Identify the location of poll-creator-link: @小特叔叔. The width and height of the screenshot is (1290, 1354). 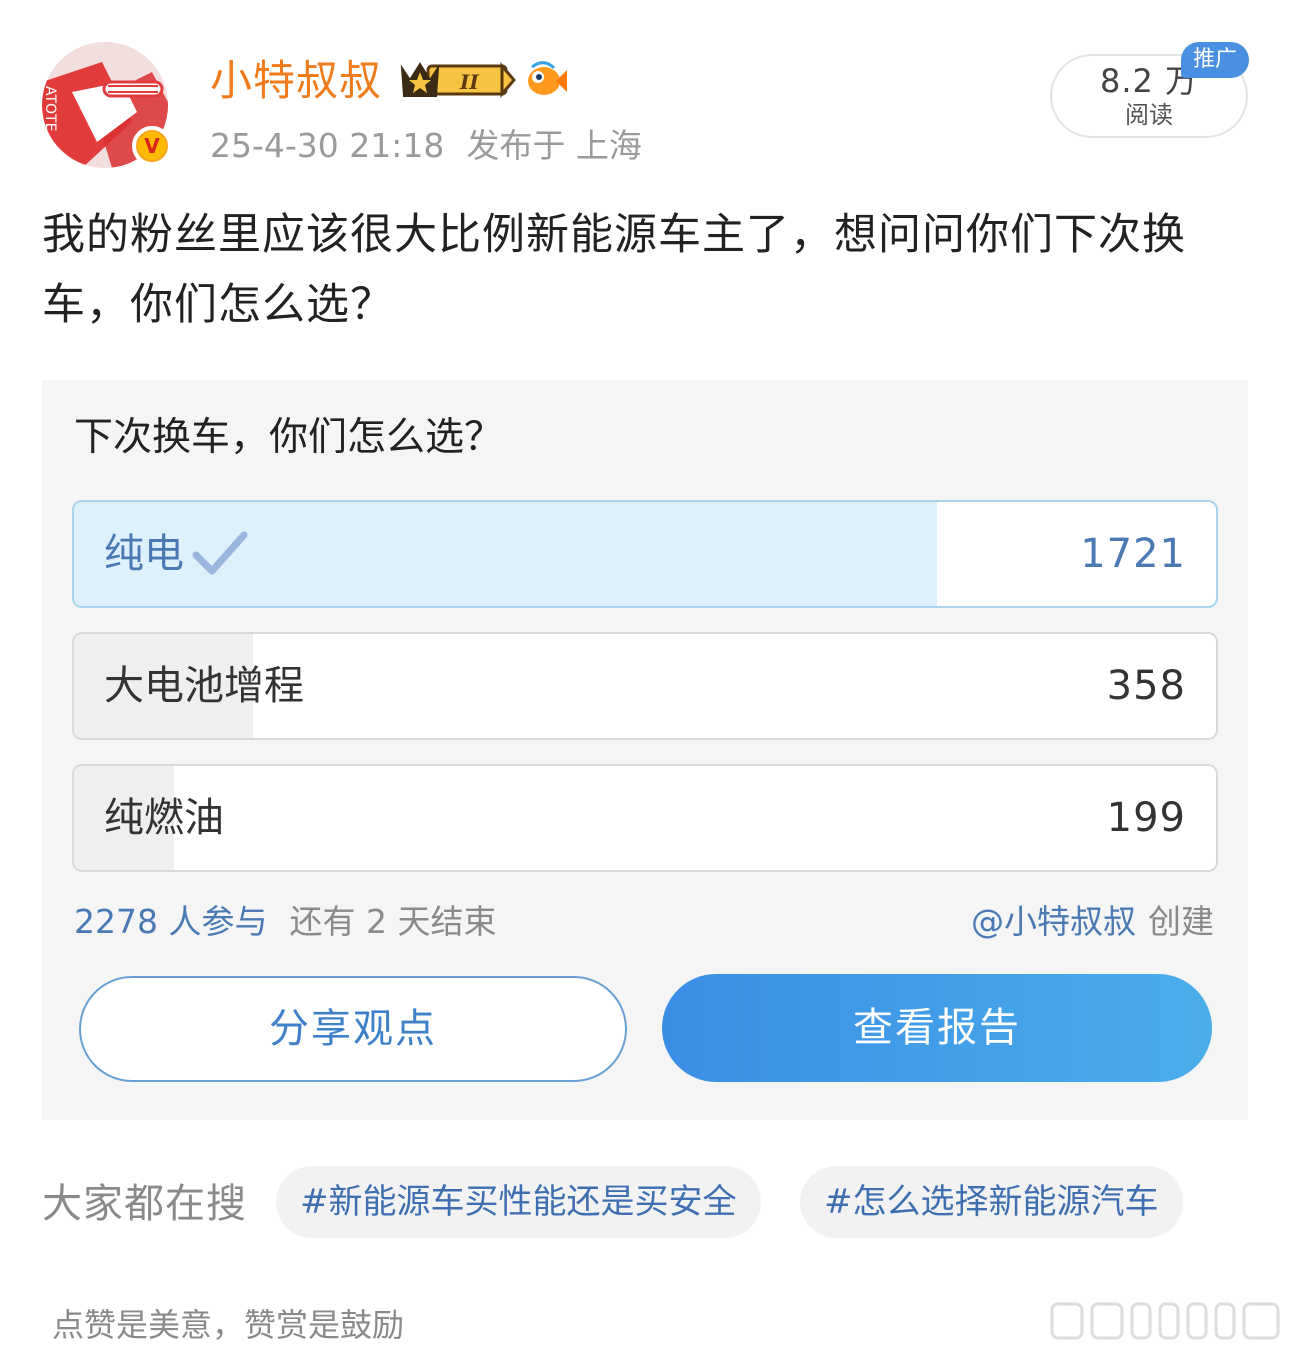
(1053, 921).